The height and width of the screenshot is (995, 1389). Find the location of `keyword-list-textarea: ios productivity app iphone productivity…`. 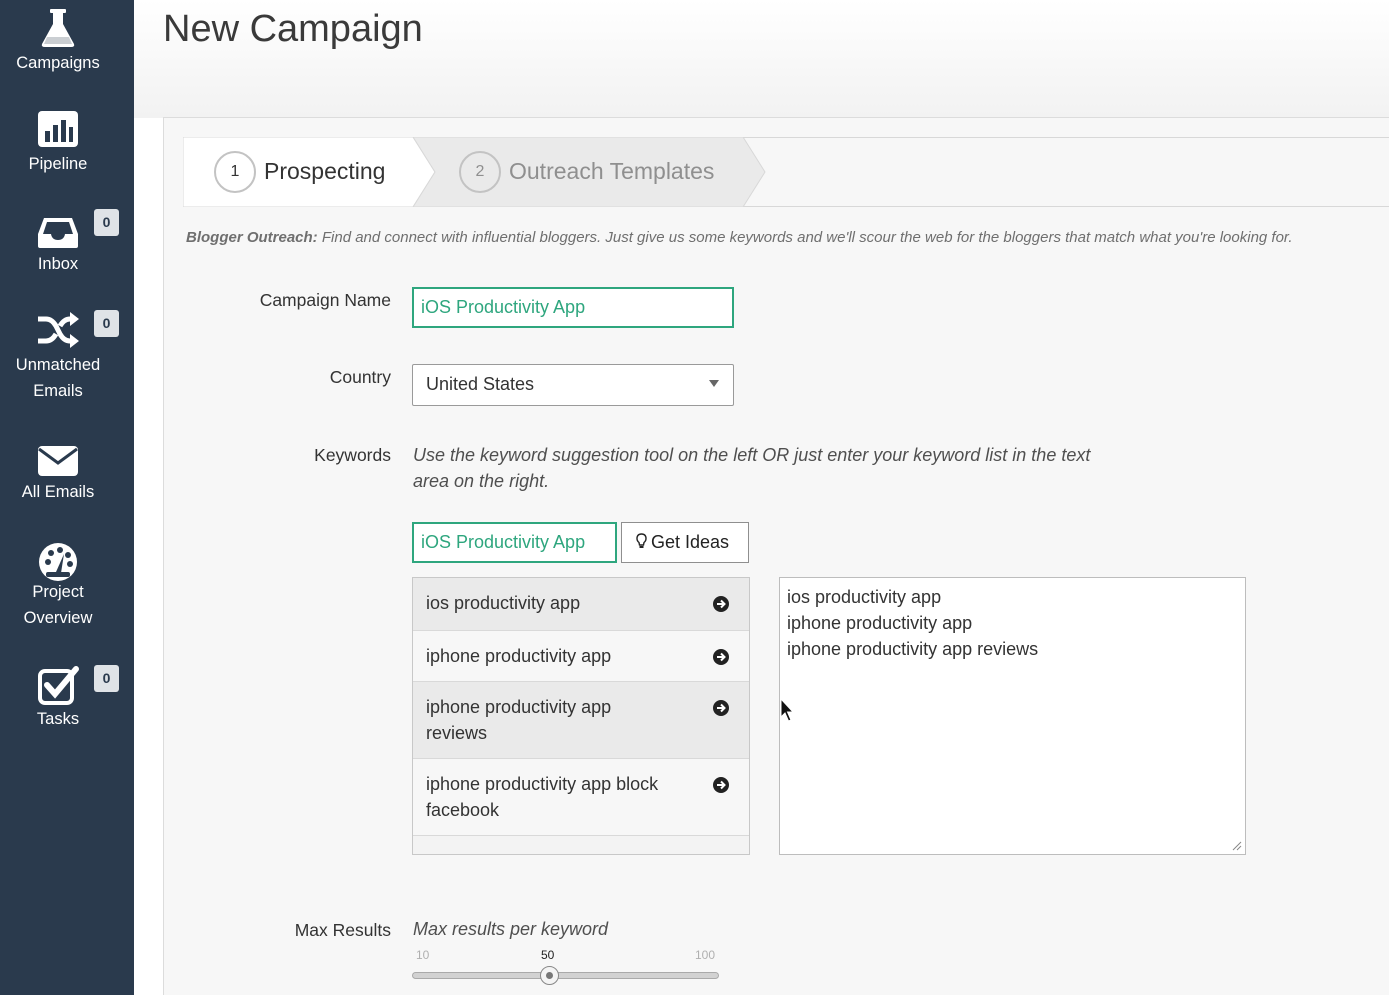

keyword-list-textarea: ios productivity app iphone productivity… is located at coordinates (1012, 716).